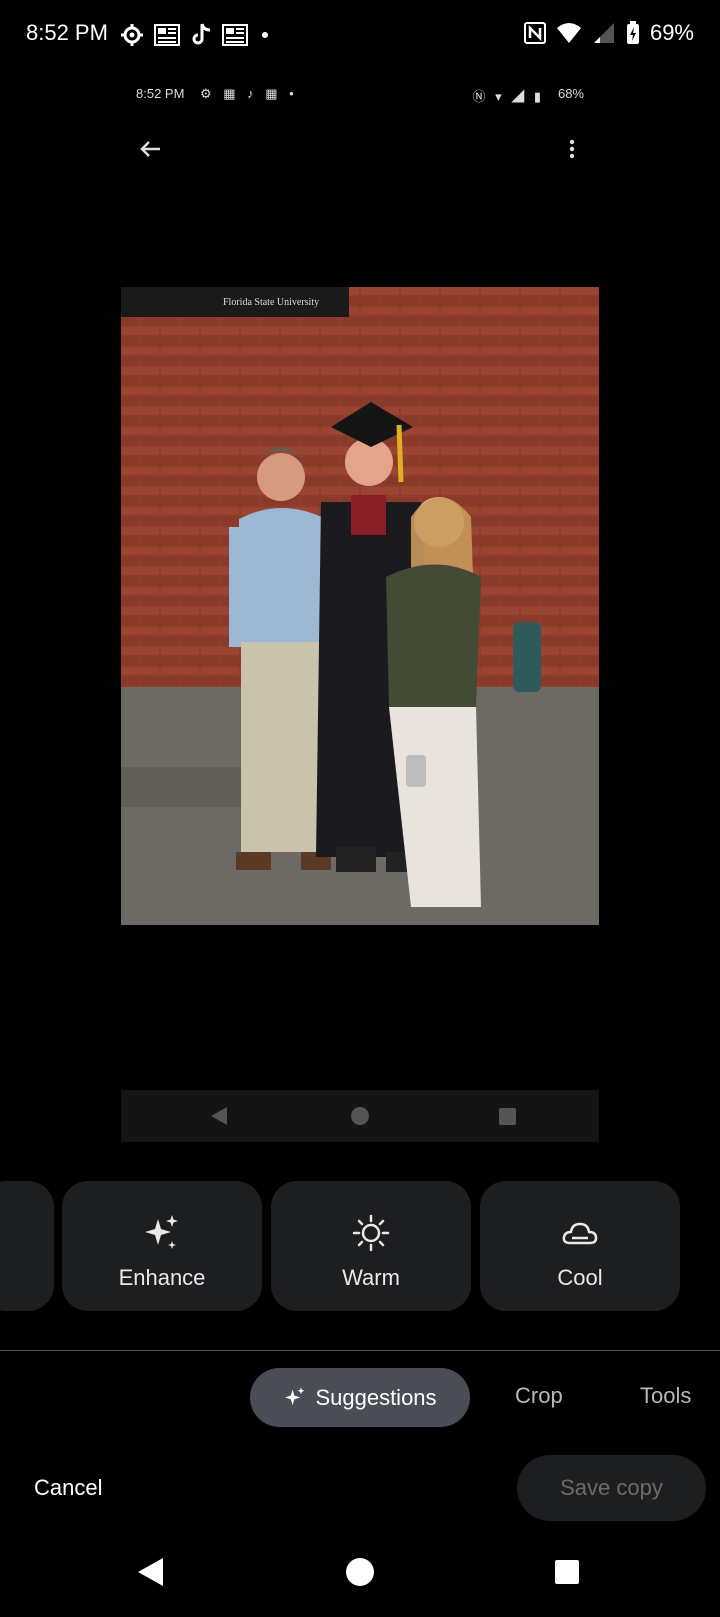 Image resolution: width=720 pixels, height=1617 pixels. What do you see at coordinates (534, 33) in the screenshot?
I see `nfc-icon` at bounding box center [534, 33].